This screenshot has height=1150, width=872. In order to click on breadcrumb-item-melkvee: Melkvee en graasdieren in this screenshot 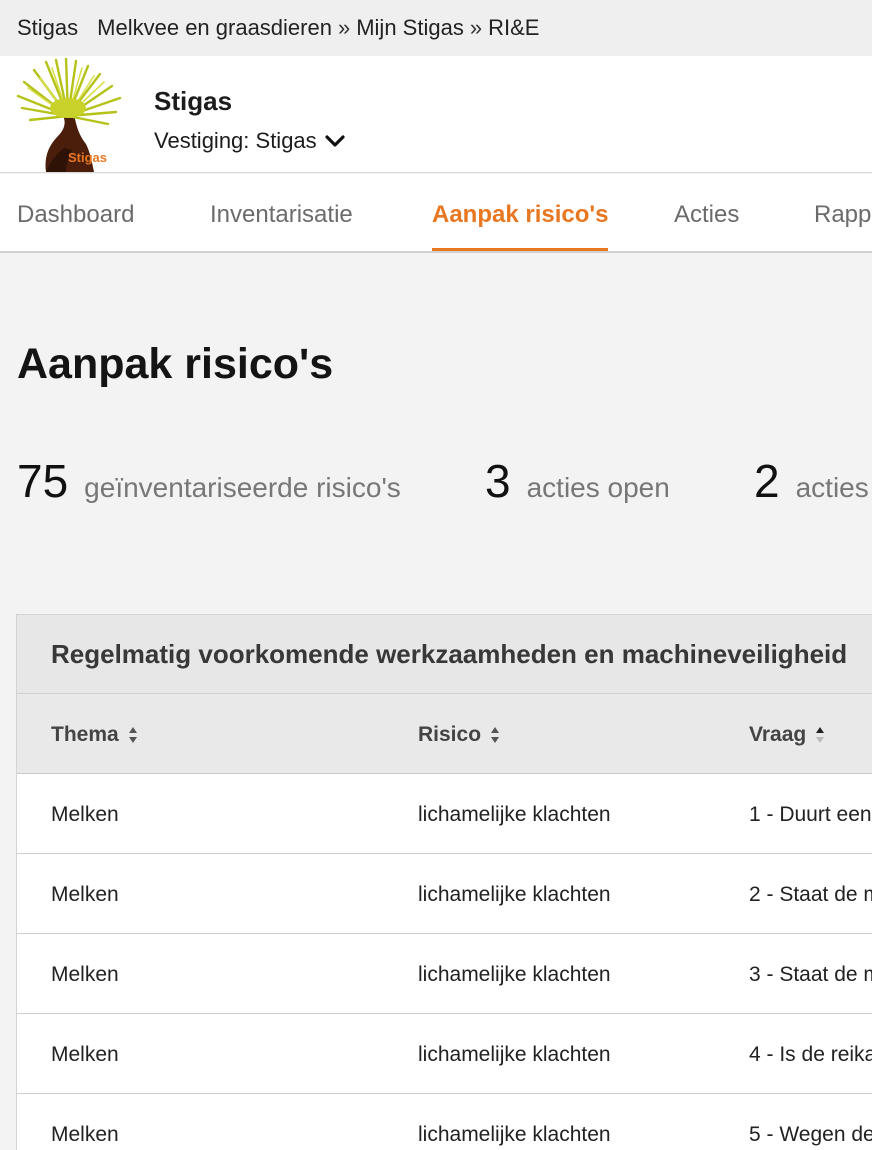, I will do `click(214, 28)`.